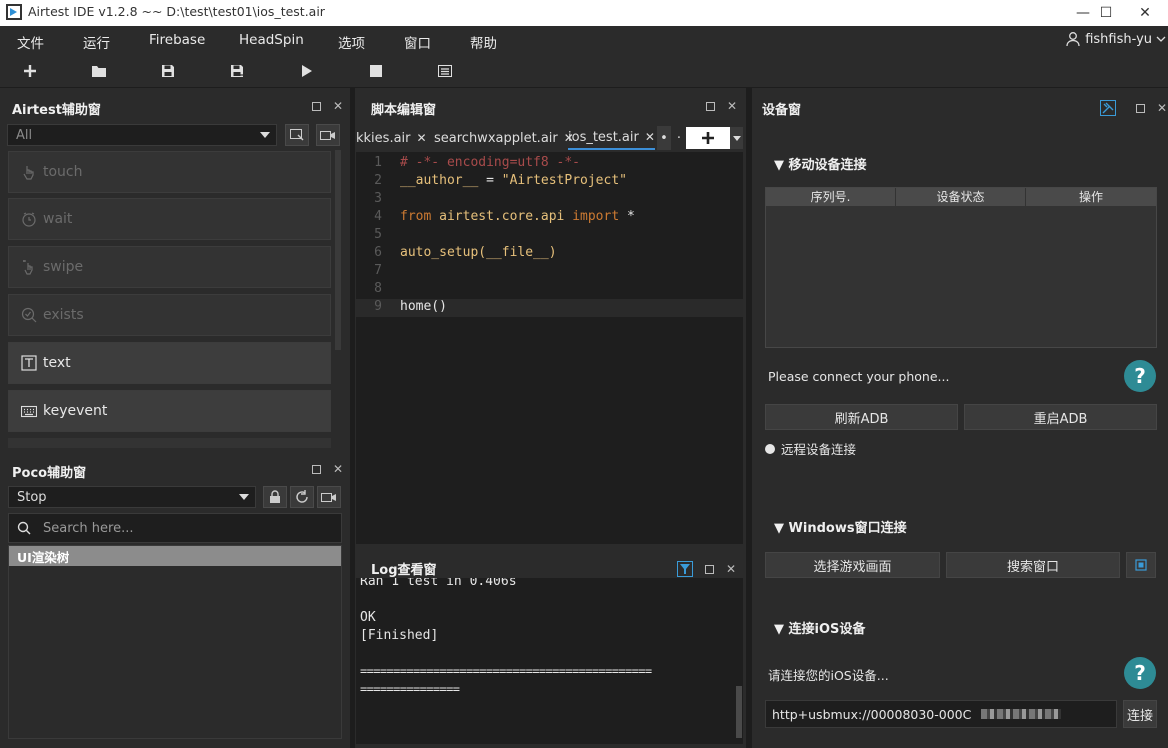  I want to click on menu-help: 帮助, so click(483, 42).